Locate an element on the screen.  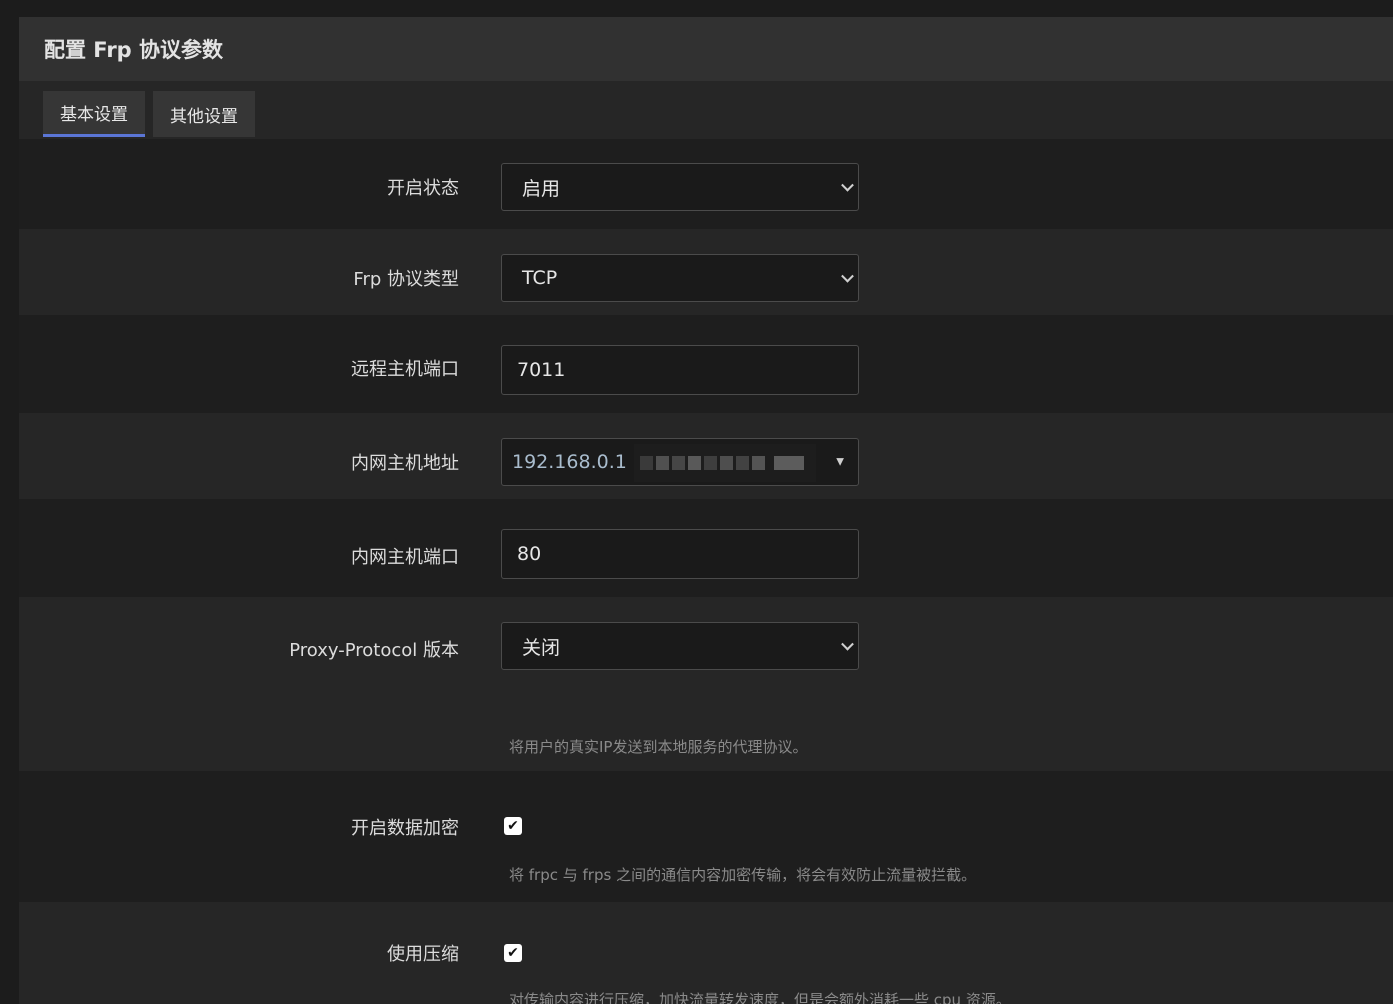
tab-basic-settings: 基本设置 is located at coordinates (94, 114).